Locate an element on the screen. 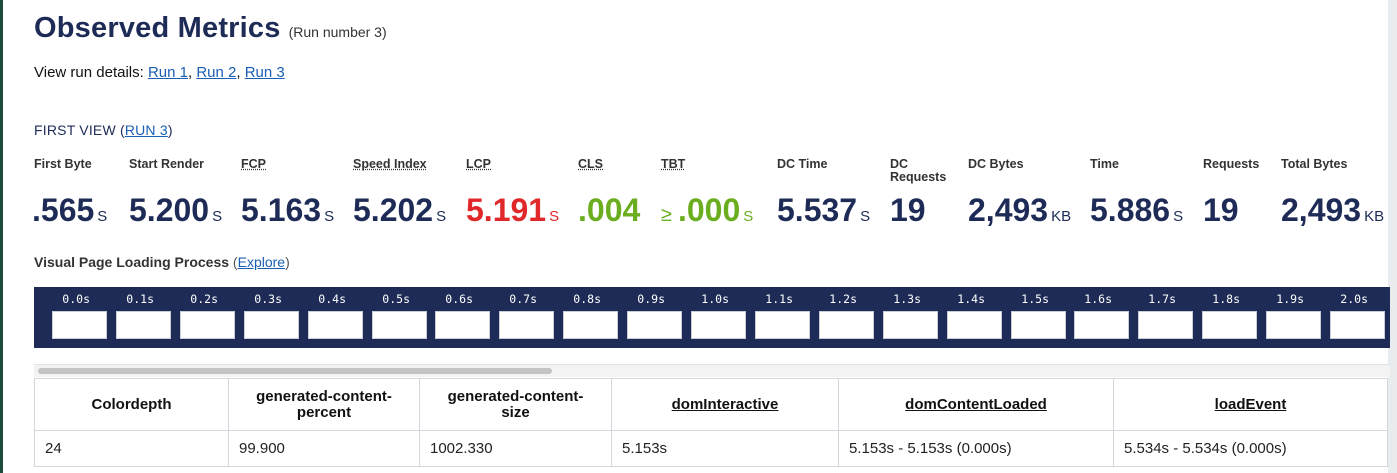 The width and height of the screenshot is (1397, 473). metric-value: ≥ .000 S is located at coordinates (707, 213).